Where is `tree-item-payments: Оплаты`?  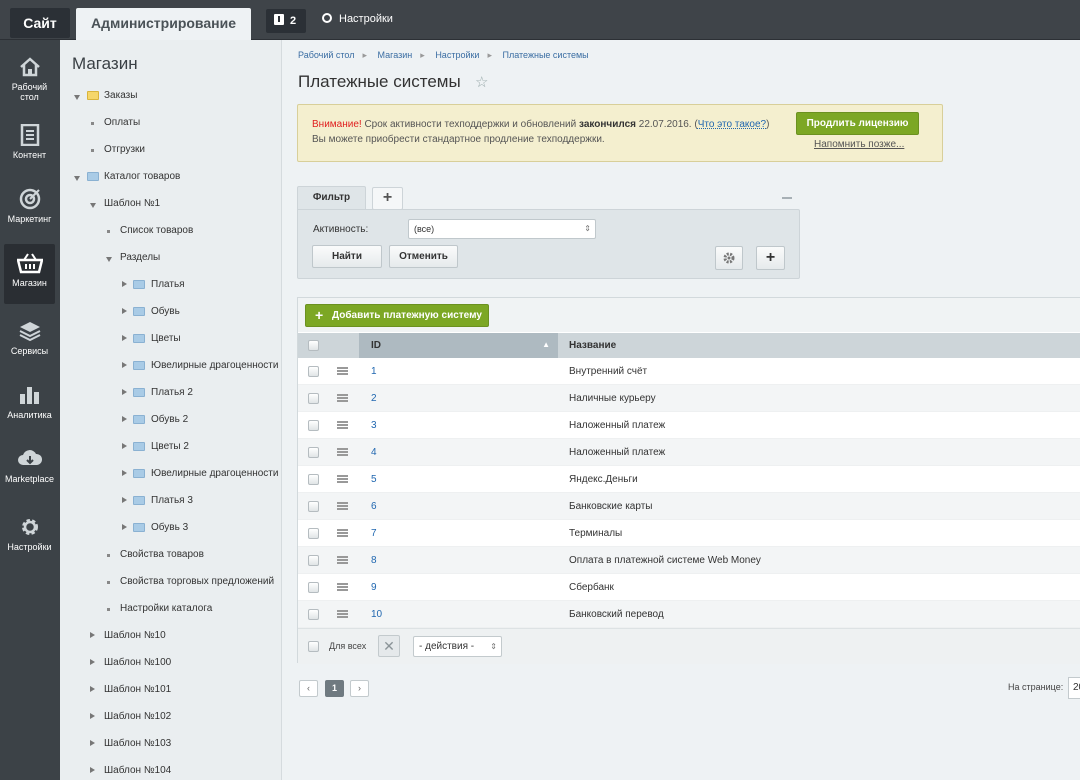
tree-item-payments: Оплаты is located at coordinates (122, 123).